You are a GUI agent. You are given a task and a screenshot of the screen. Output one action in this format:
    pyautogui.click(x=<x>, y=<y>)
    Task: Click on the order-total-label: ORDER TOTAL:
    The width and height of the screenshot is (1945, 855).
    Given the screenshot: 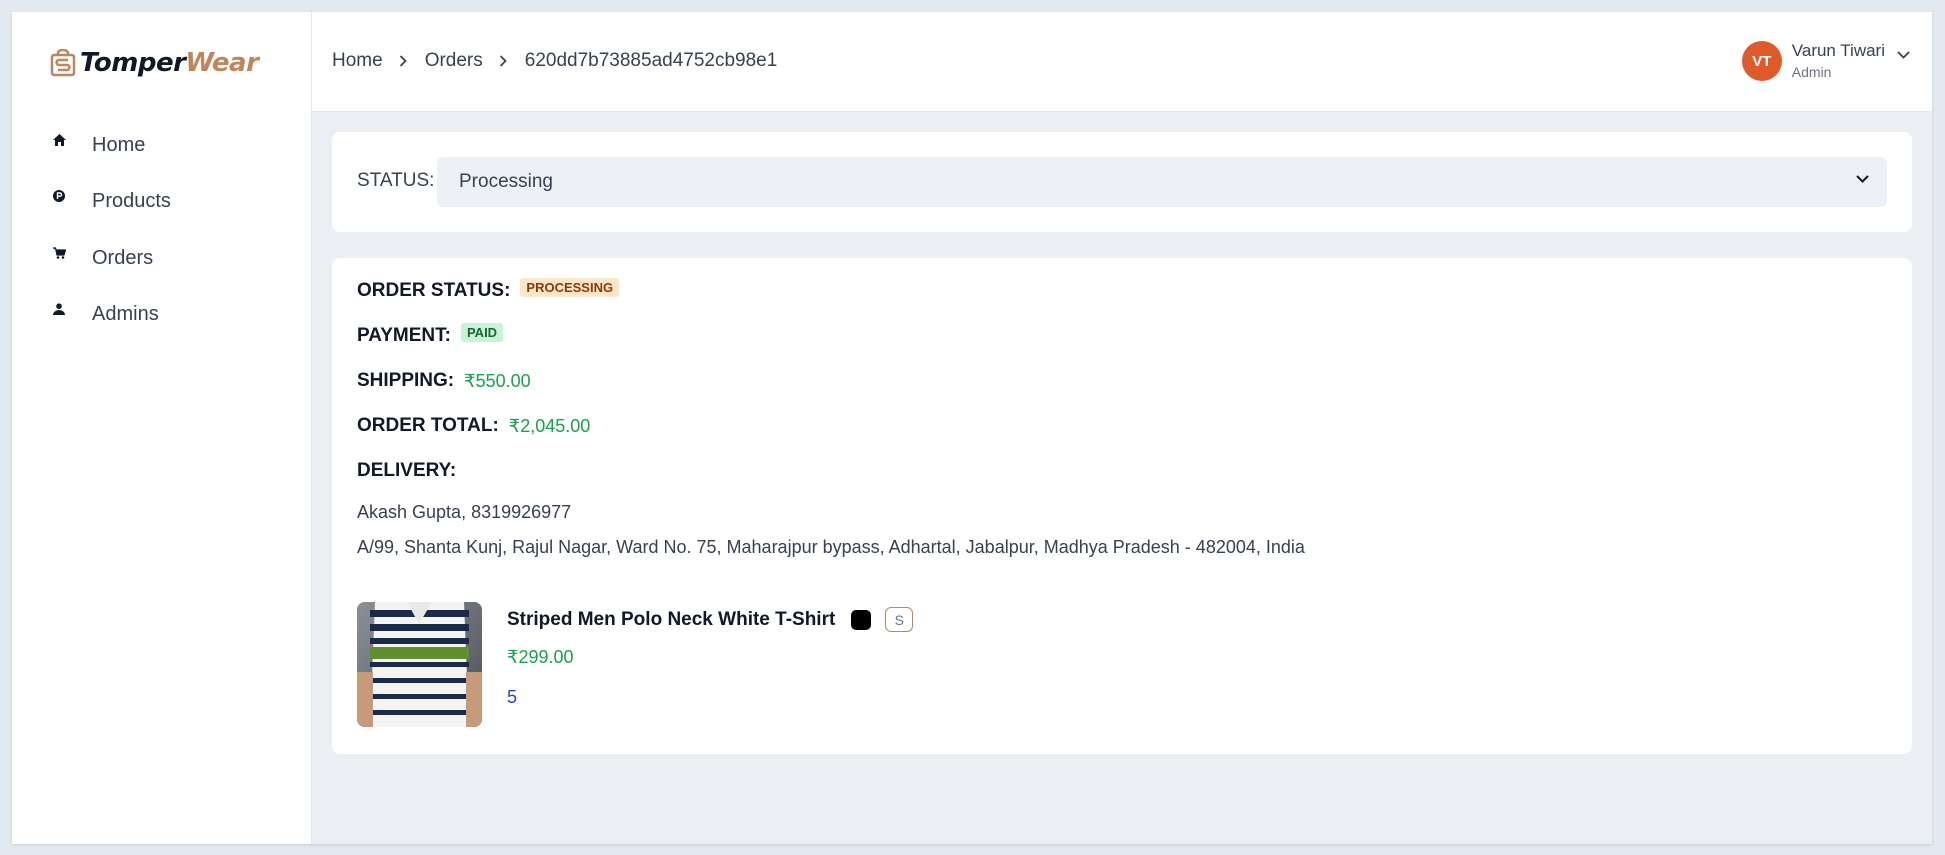 What is the action you would take?
    pyautogui.click(x=428, y=425)
    